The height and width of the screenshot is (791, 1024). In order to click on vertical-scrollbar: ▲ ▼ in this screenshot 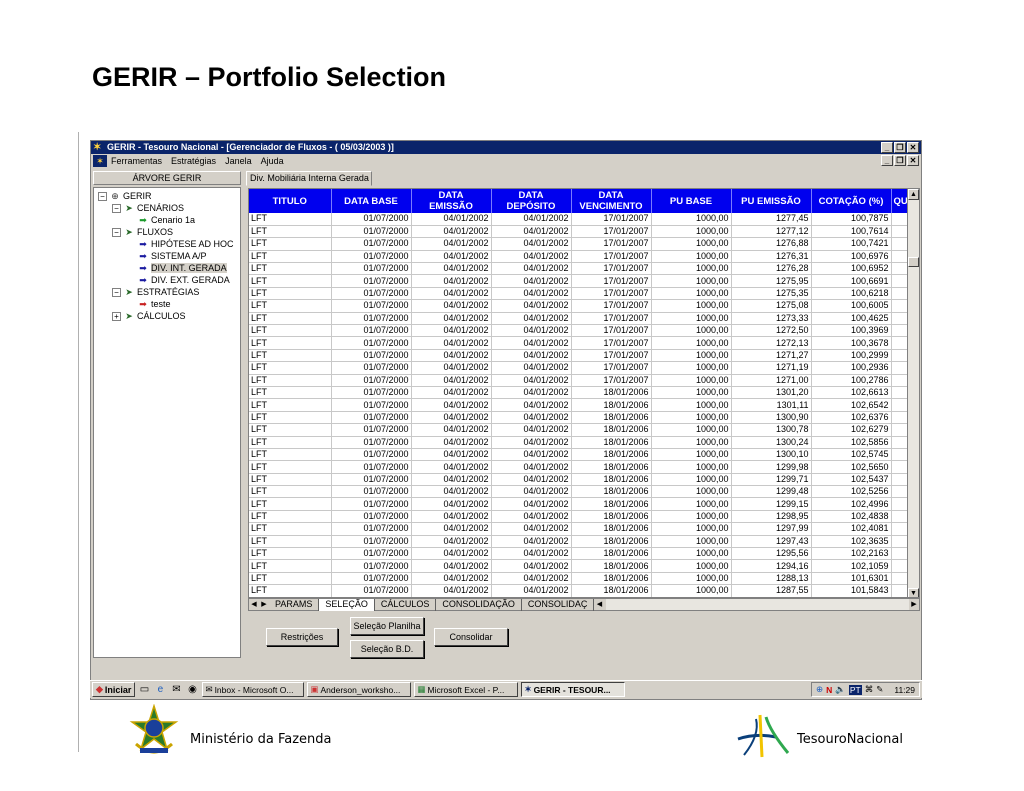, I will do `click(913, 393)`.